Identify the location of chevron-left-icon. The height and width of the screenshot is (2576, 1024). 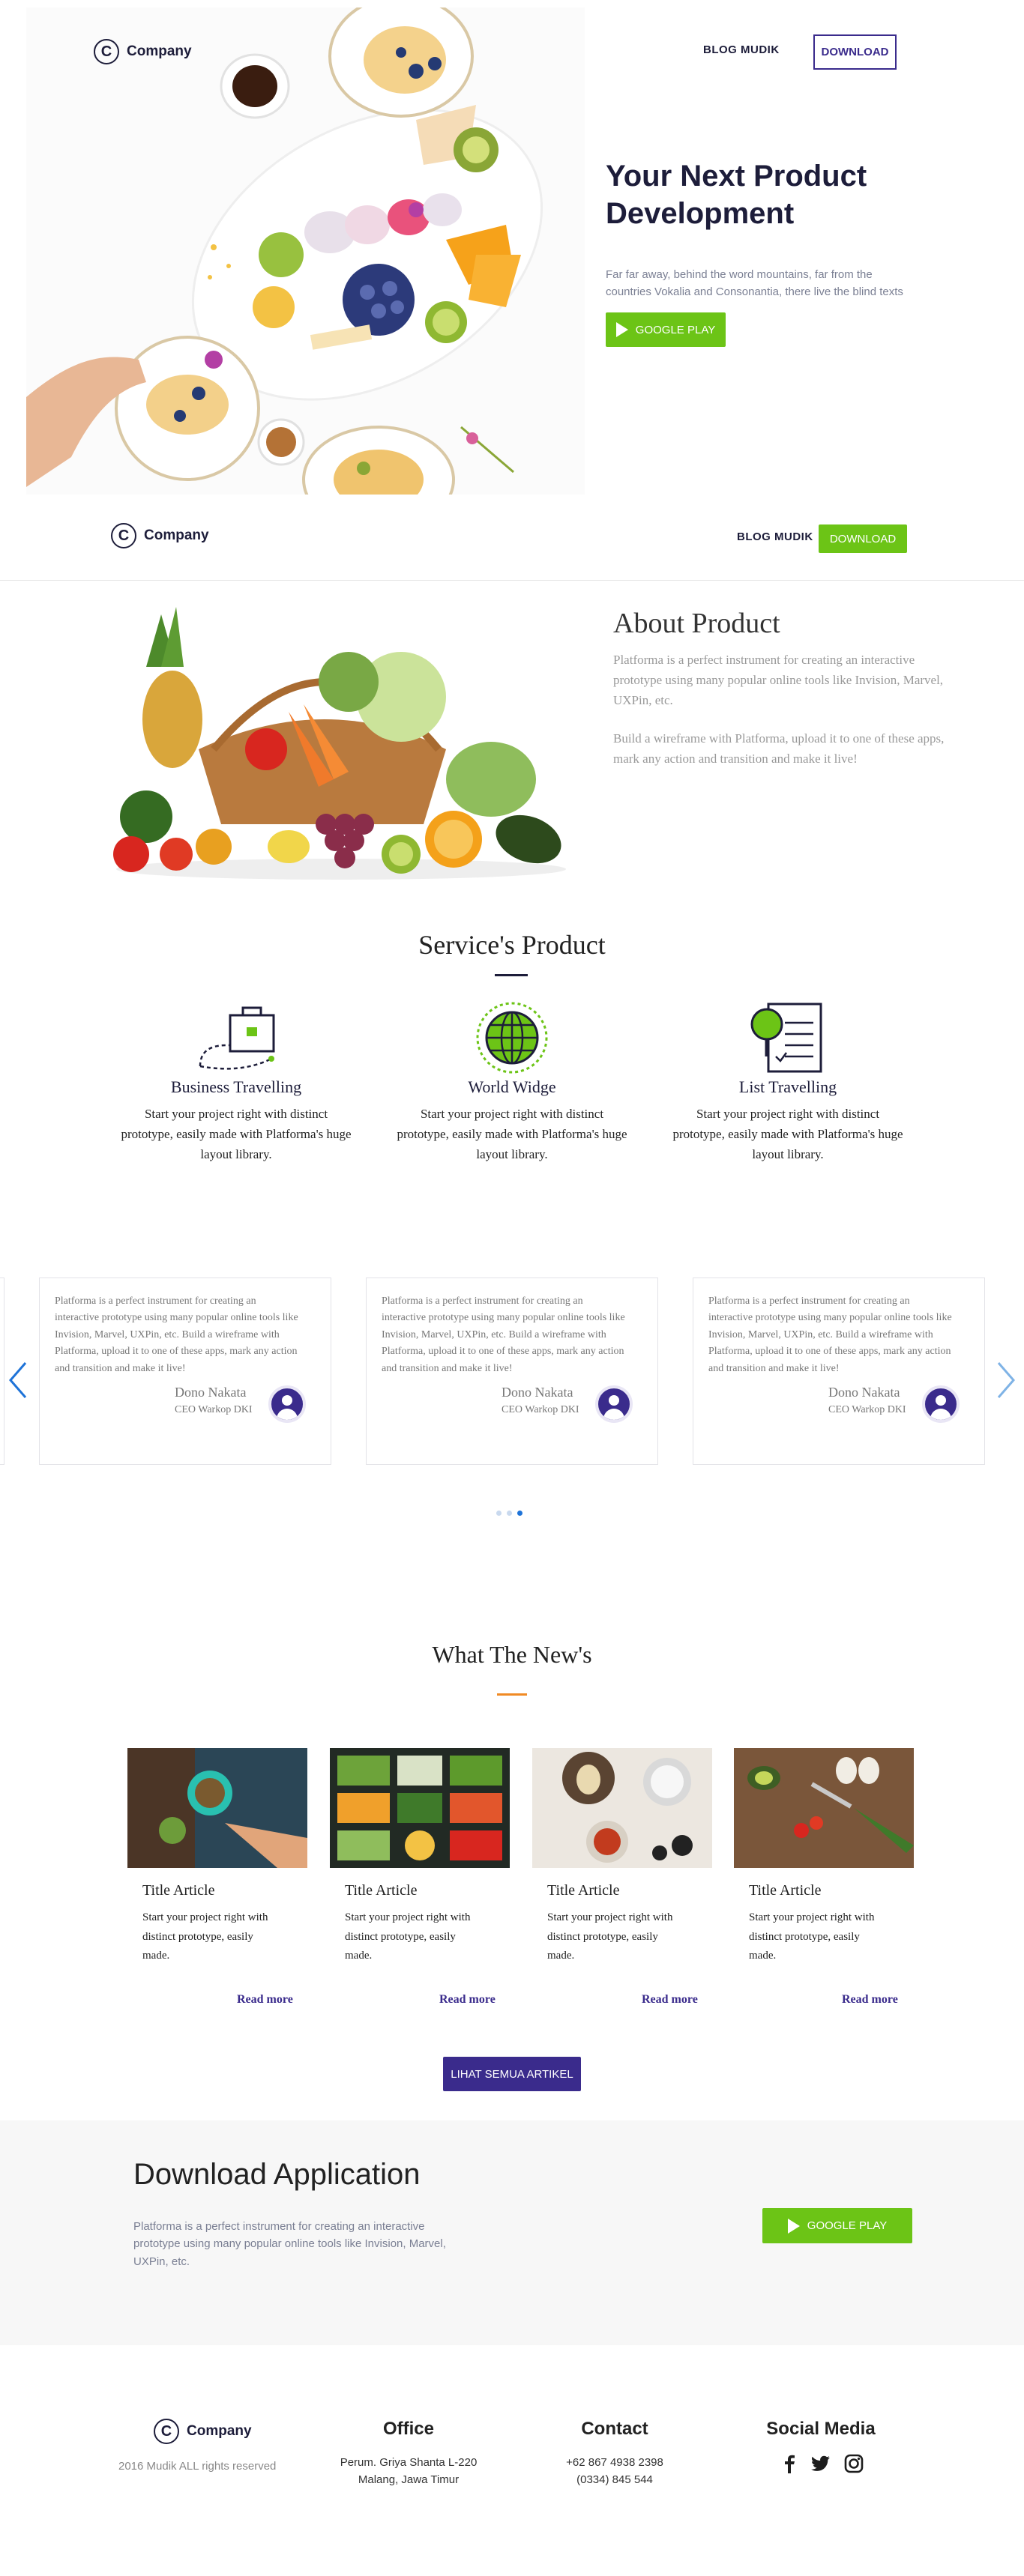
(18, 1380).